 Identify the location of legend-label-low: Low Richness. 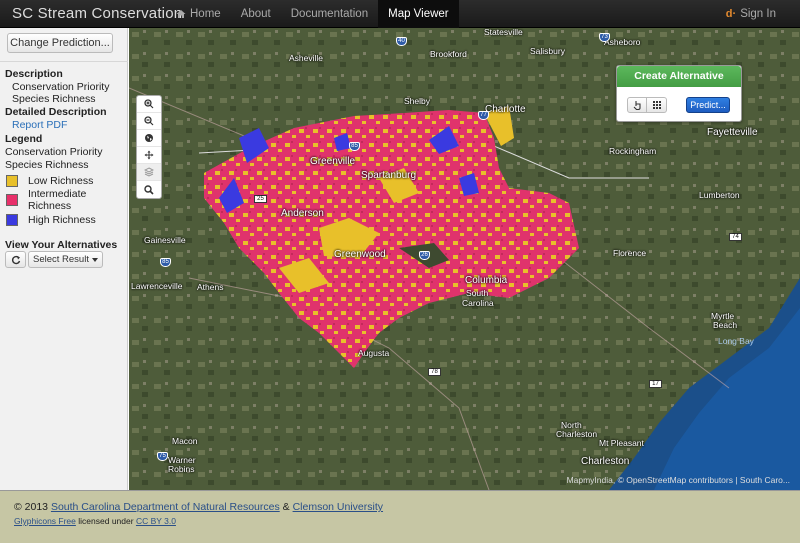
(61, 181).